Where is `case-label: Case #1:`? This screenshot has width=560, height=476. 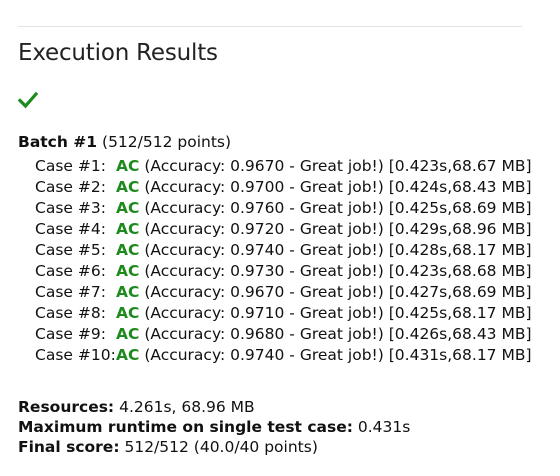
case-label: Case #1: is located at coordinates (70, 166).